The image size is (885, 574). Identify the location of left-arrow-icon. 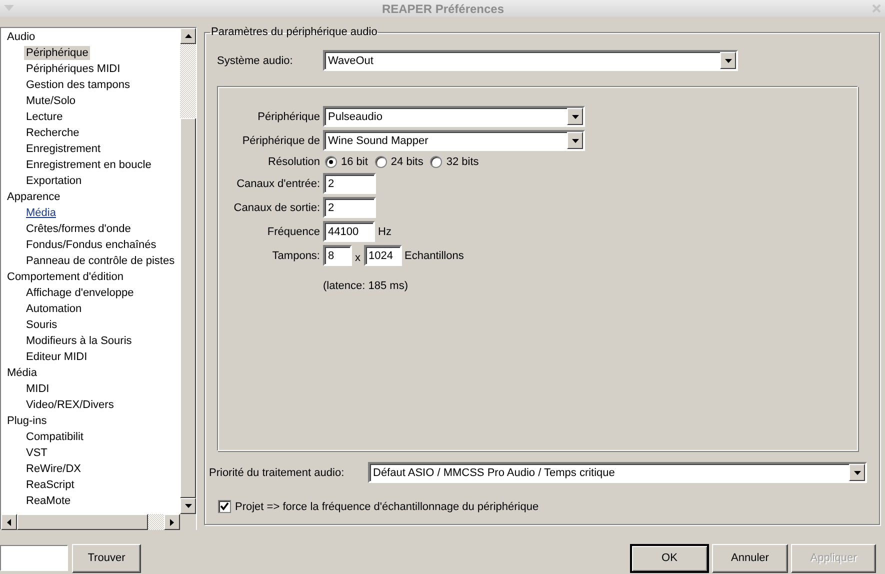
(9, 522).